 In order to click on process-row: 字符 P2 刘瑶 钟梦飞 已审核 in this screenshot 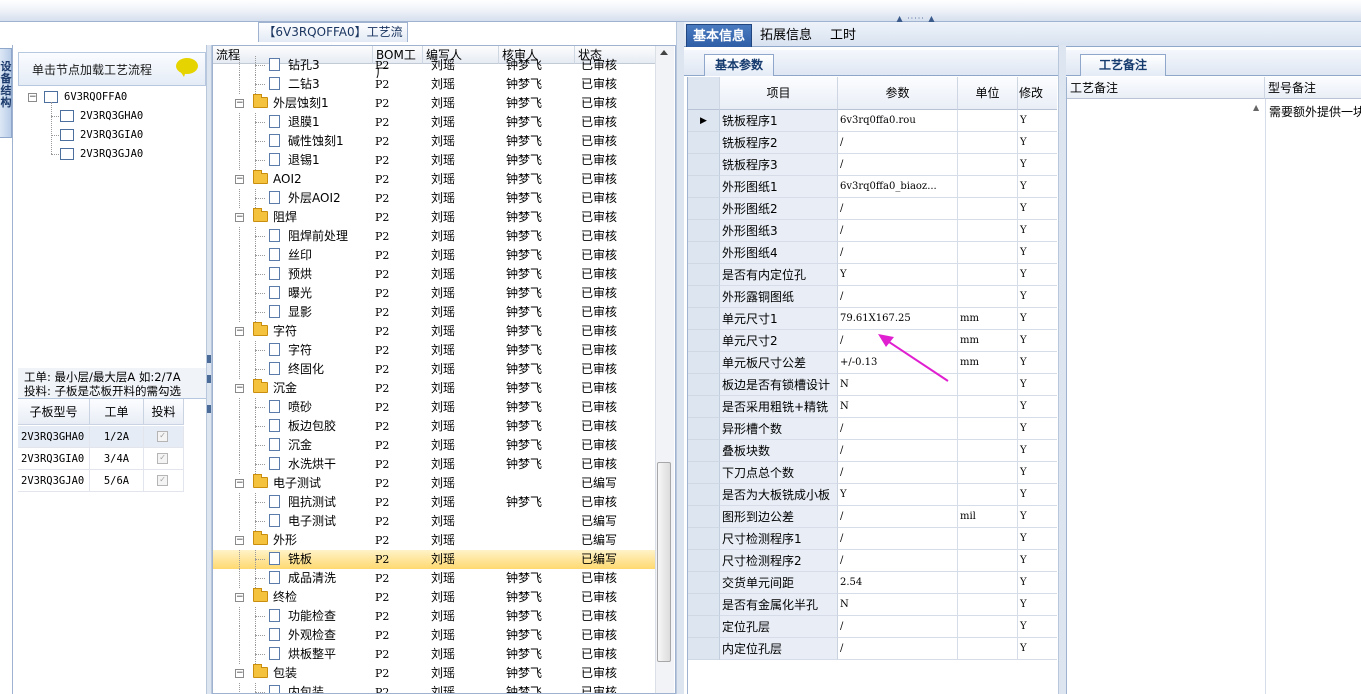, I will do `click(434, 350)`.